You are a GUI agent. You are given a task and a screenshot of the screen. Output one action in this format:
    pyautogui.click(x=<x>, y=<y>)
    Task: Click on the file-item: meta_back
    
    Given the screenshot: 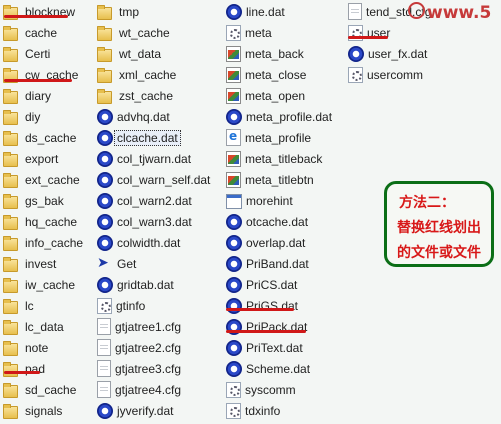 What is the action you would take?
    pyautogui.click(x=279, y=53)
    